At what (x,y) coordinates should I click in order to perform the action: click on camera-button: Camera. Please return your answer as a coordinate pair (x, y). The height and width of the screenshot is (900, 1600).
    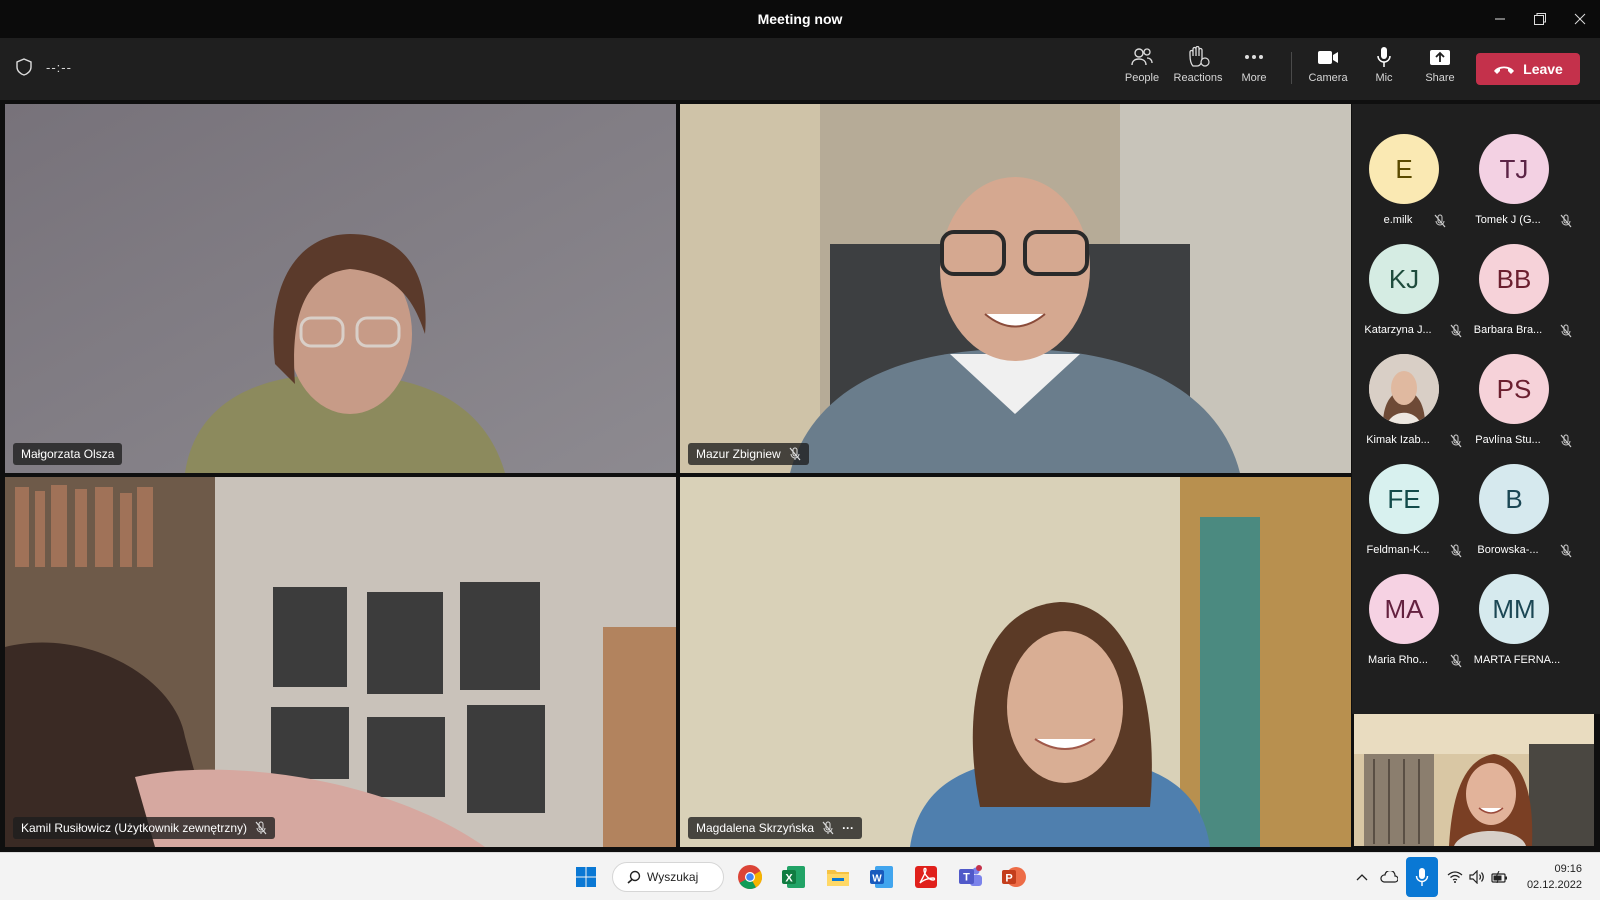
    Looking at the image, I should click on (1328, 70).